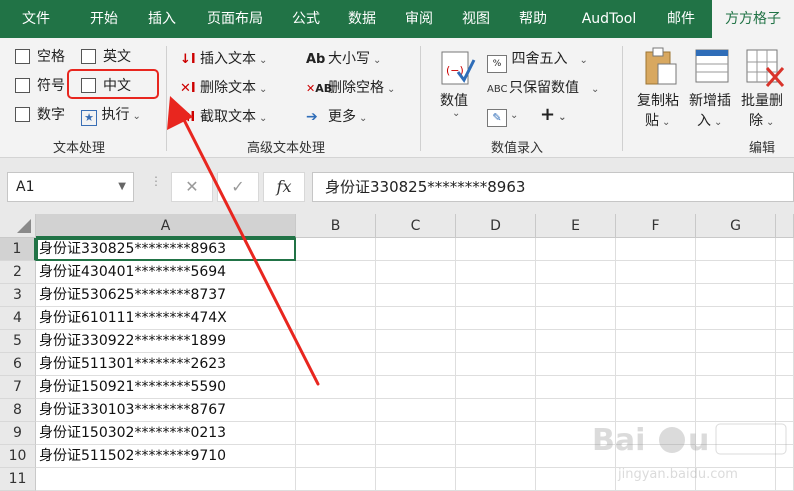 The width and height of the screenshot is (794, 491). What do you see at coordinates (166, 249) in the screenshot?
I see `cell-a: 身份证330825********8963` at bounding box center [166, 249].